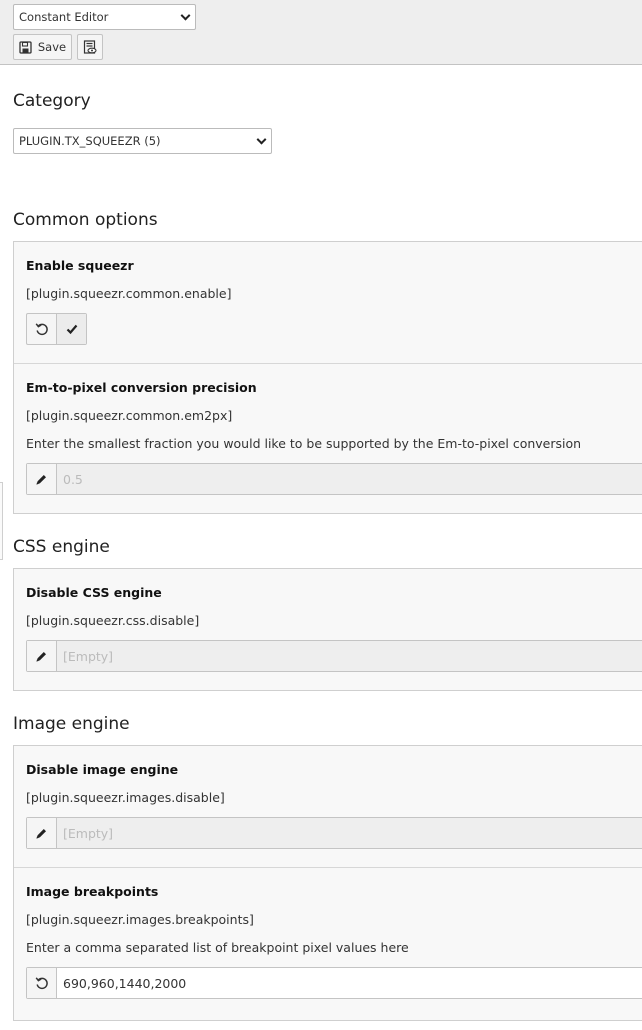  Describe the element at coordinates (349, 656) in the screenshot. I see `css-disable-input: [Empty]` at that location.